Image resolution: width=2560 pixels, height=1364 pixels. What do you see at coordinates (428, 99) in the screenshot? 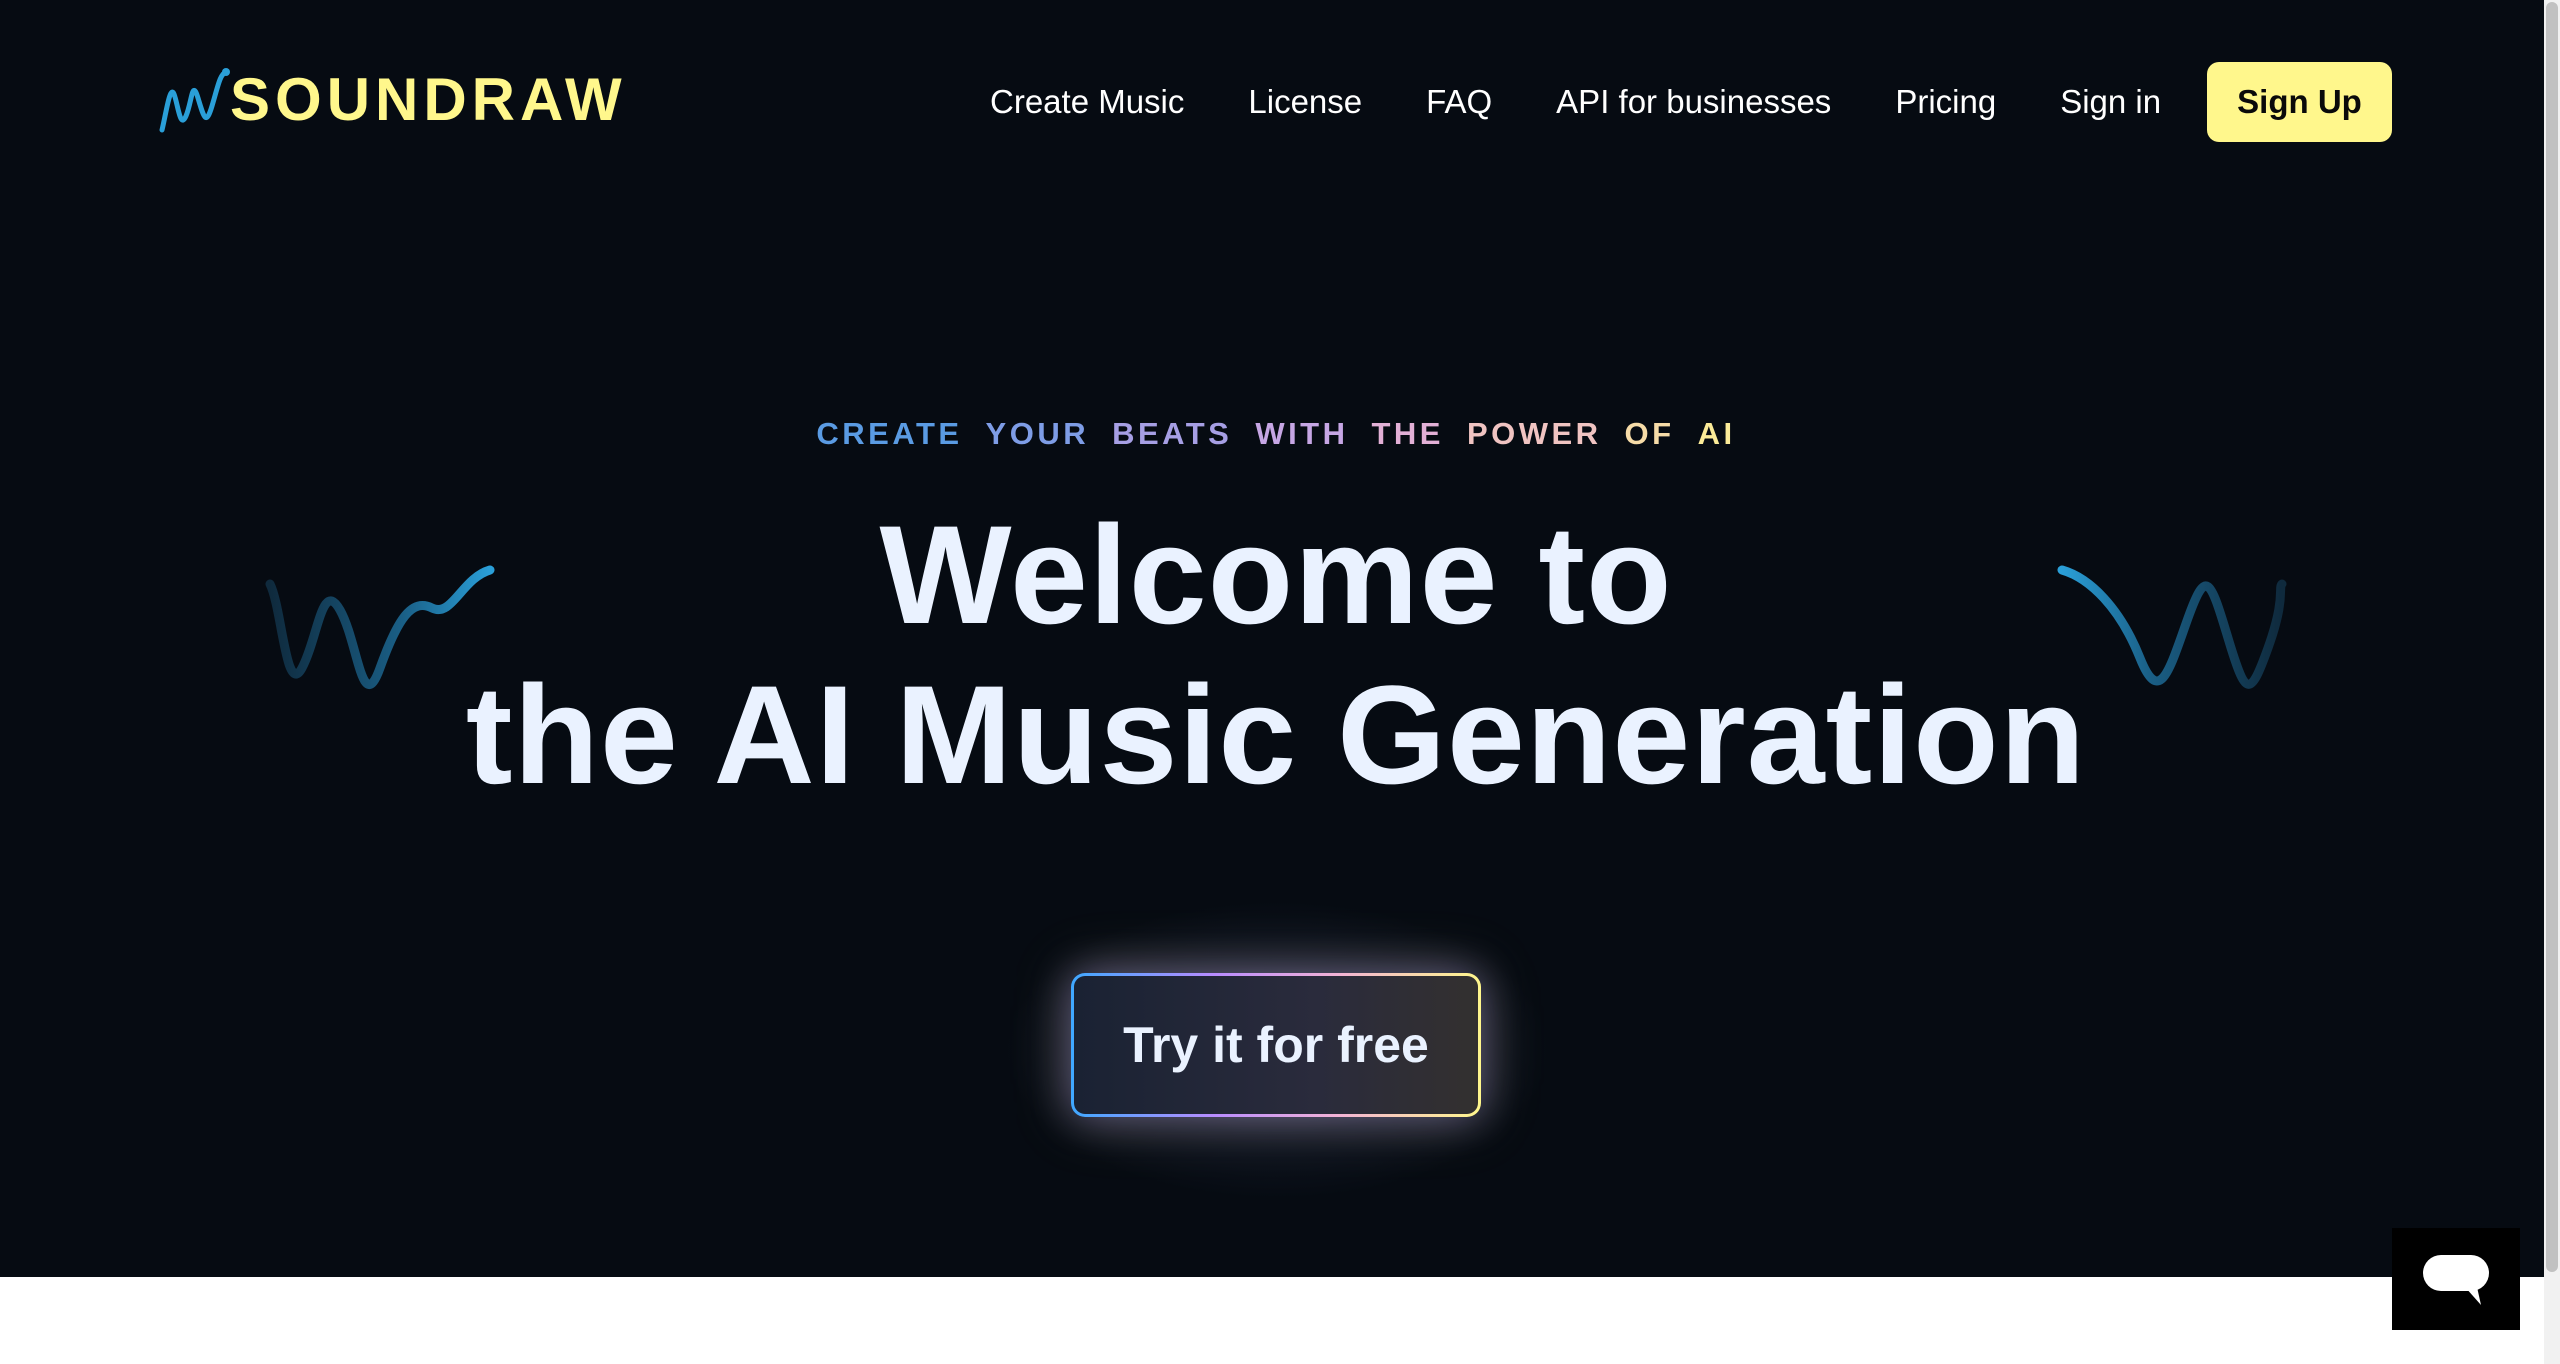
I see `logo-text: SOUNDRAW` at bounding box center [428, 99].